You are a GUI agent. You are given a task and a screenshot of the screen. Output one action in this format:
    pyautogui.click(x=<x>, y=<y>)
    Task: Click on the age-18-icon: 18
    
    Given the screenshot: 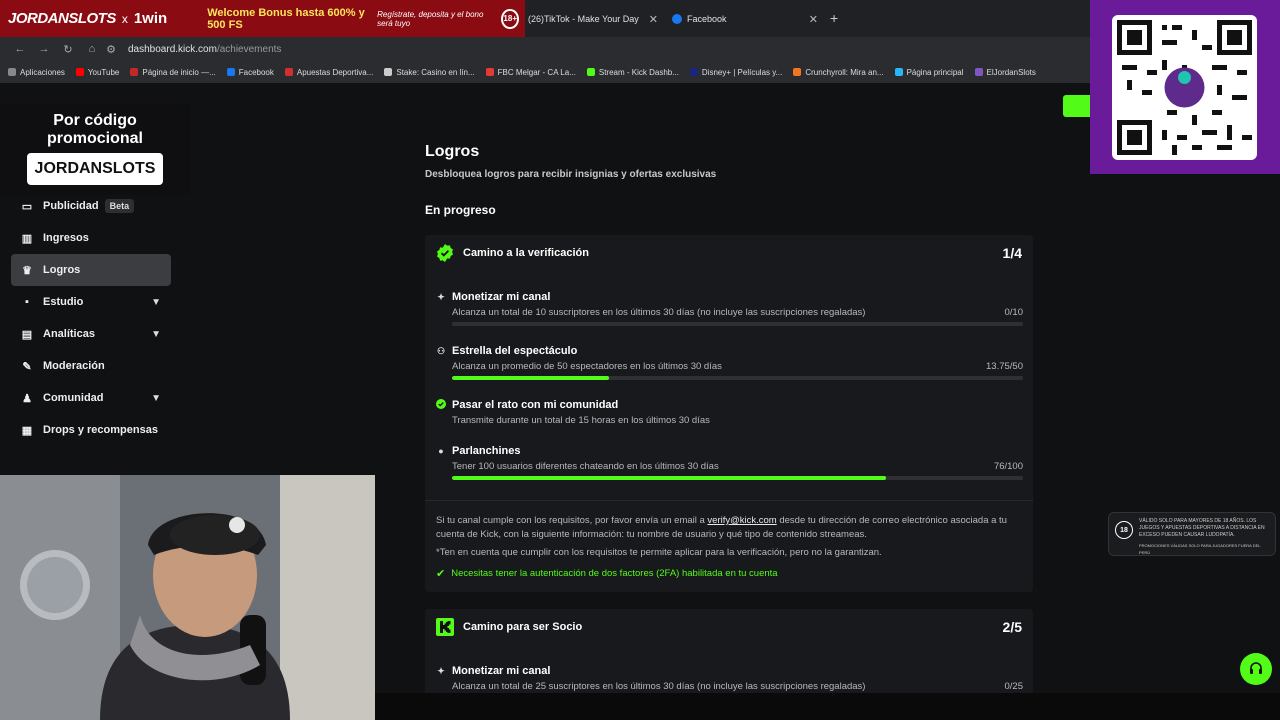 What is the action you would take?
    pyautogui.click(x=1124, y=530)
    